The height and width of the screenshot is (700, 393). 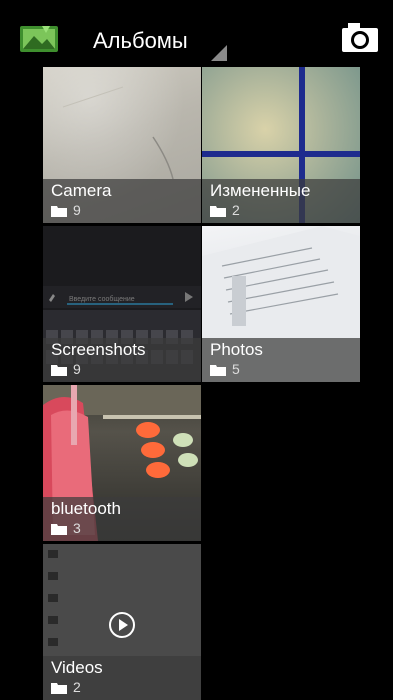 I want to click on album-label-bar: bluetooth 3, so click(x=122, y=519).